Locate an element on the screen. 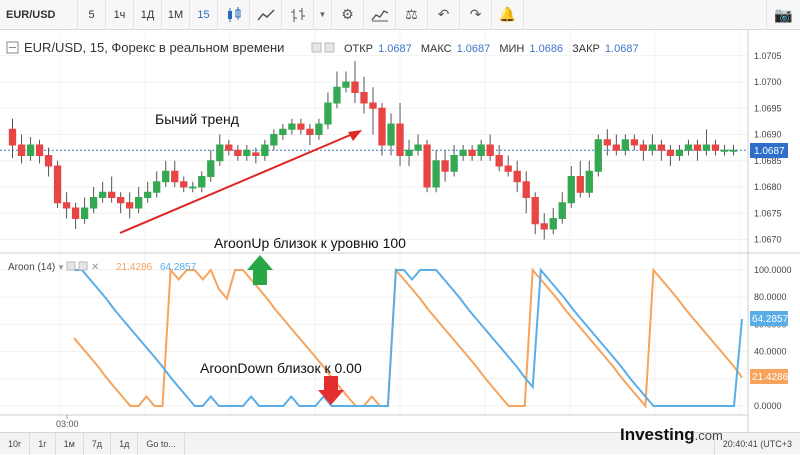 The image size is (800, 455). range-1y-button: 1г is located at coordinates (43, 443).